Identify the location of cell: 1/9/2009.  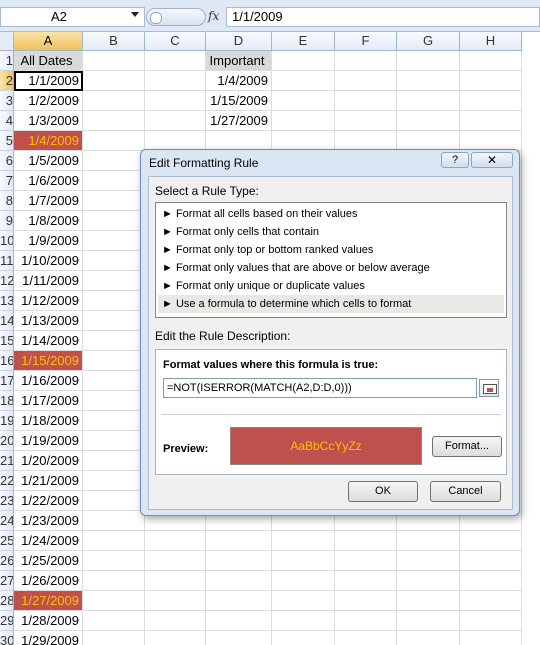
(48, 241).